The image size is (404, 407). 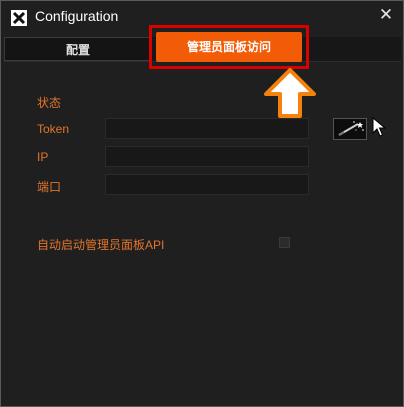 What do you see at coordinates (49, 103) in the screenshot?
I see `status-label: 状态` at bounding box center [49, 103].